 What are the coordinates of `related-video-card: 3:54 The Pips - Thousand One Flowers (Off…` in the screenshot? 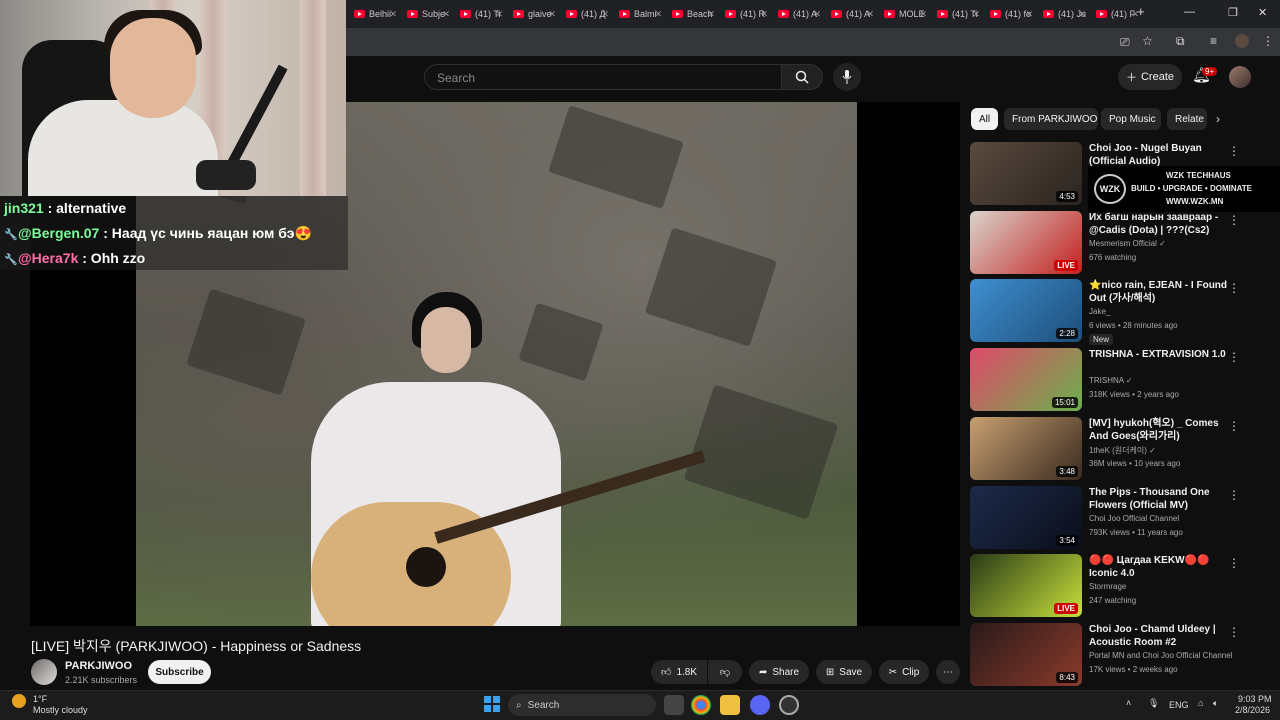 It's located at (1110, 518).